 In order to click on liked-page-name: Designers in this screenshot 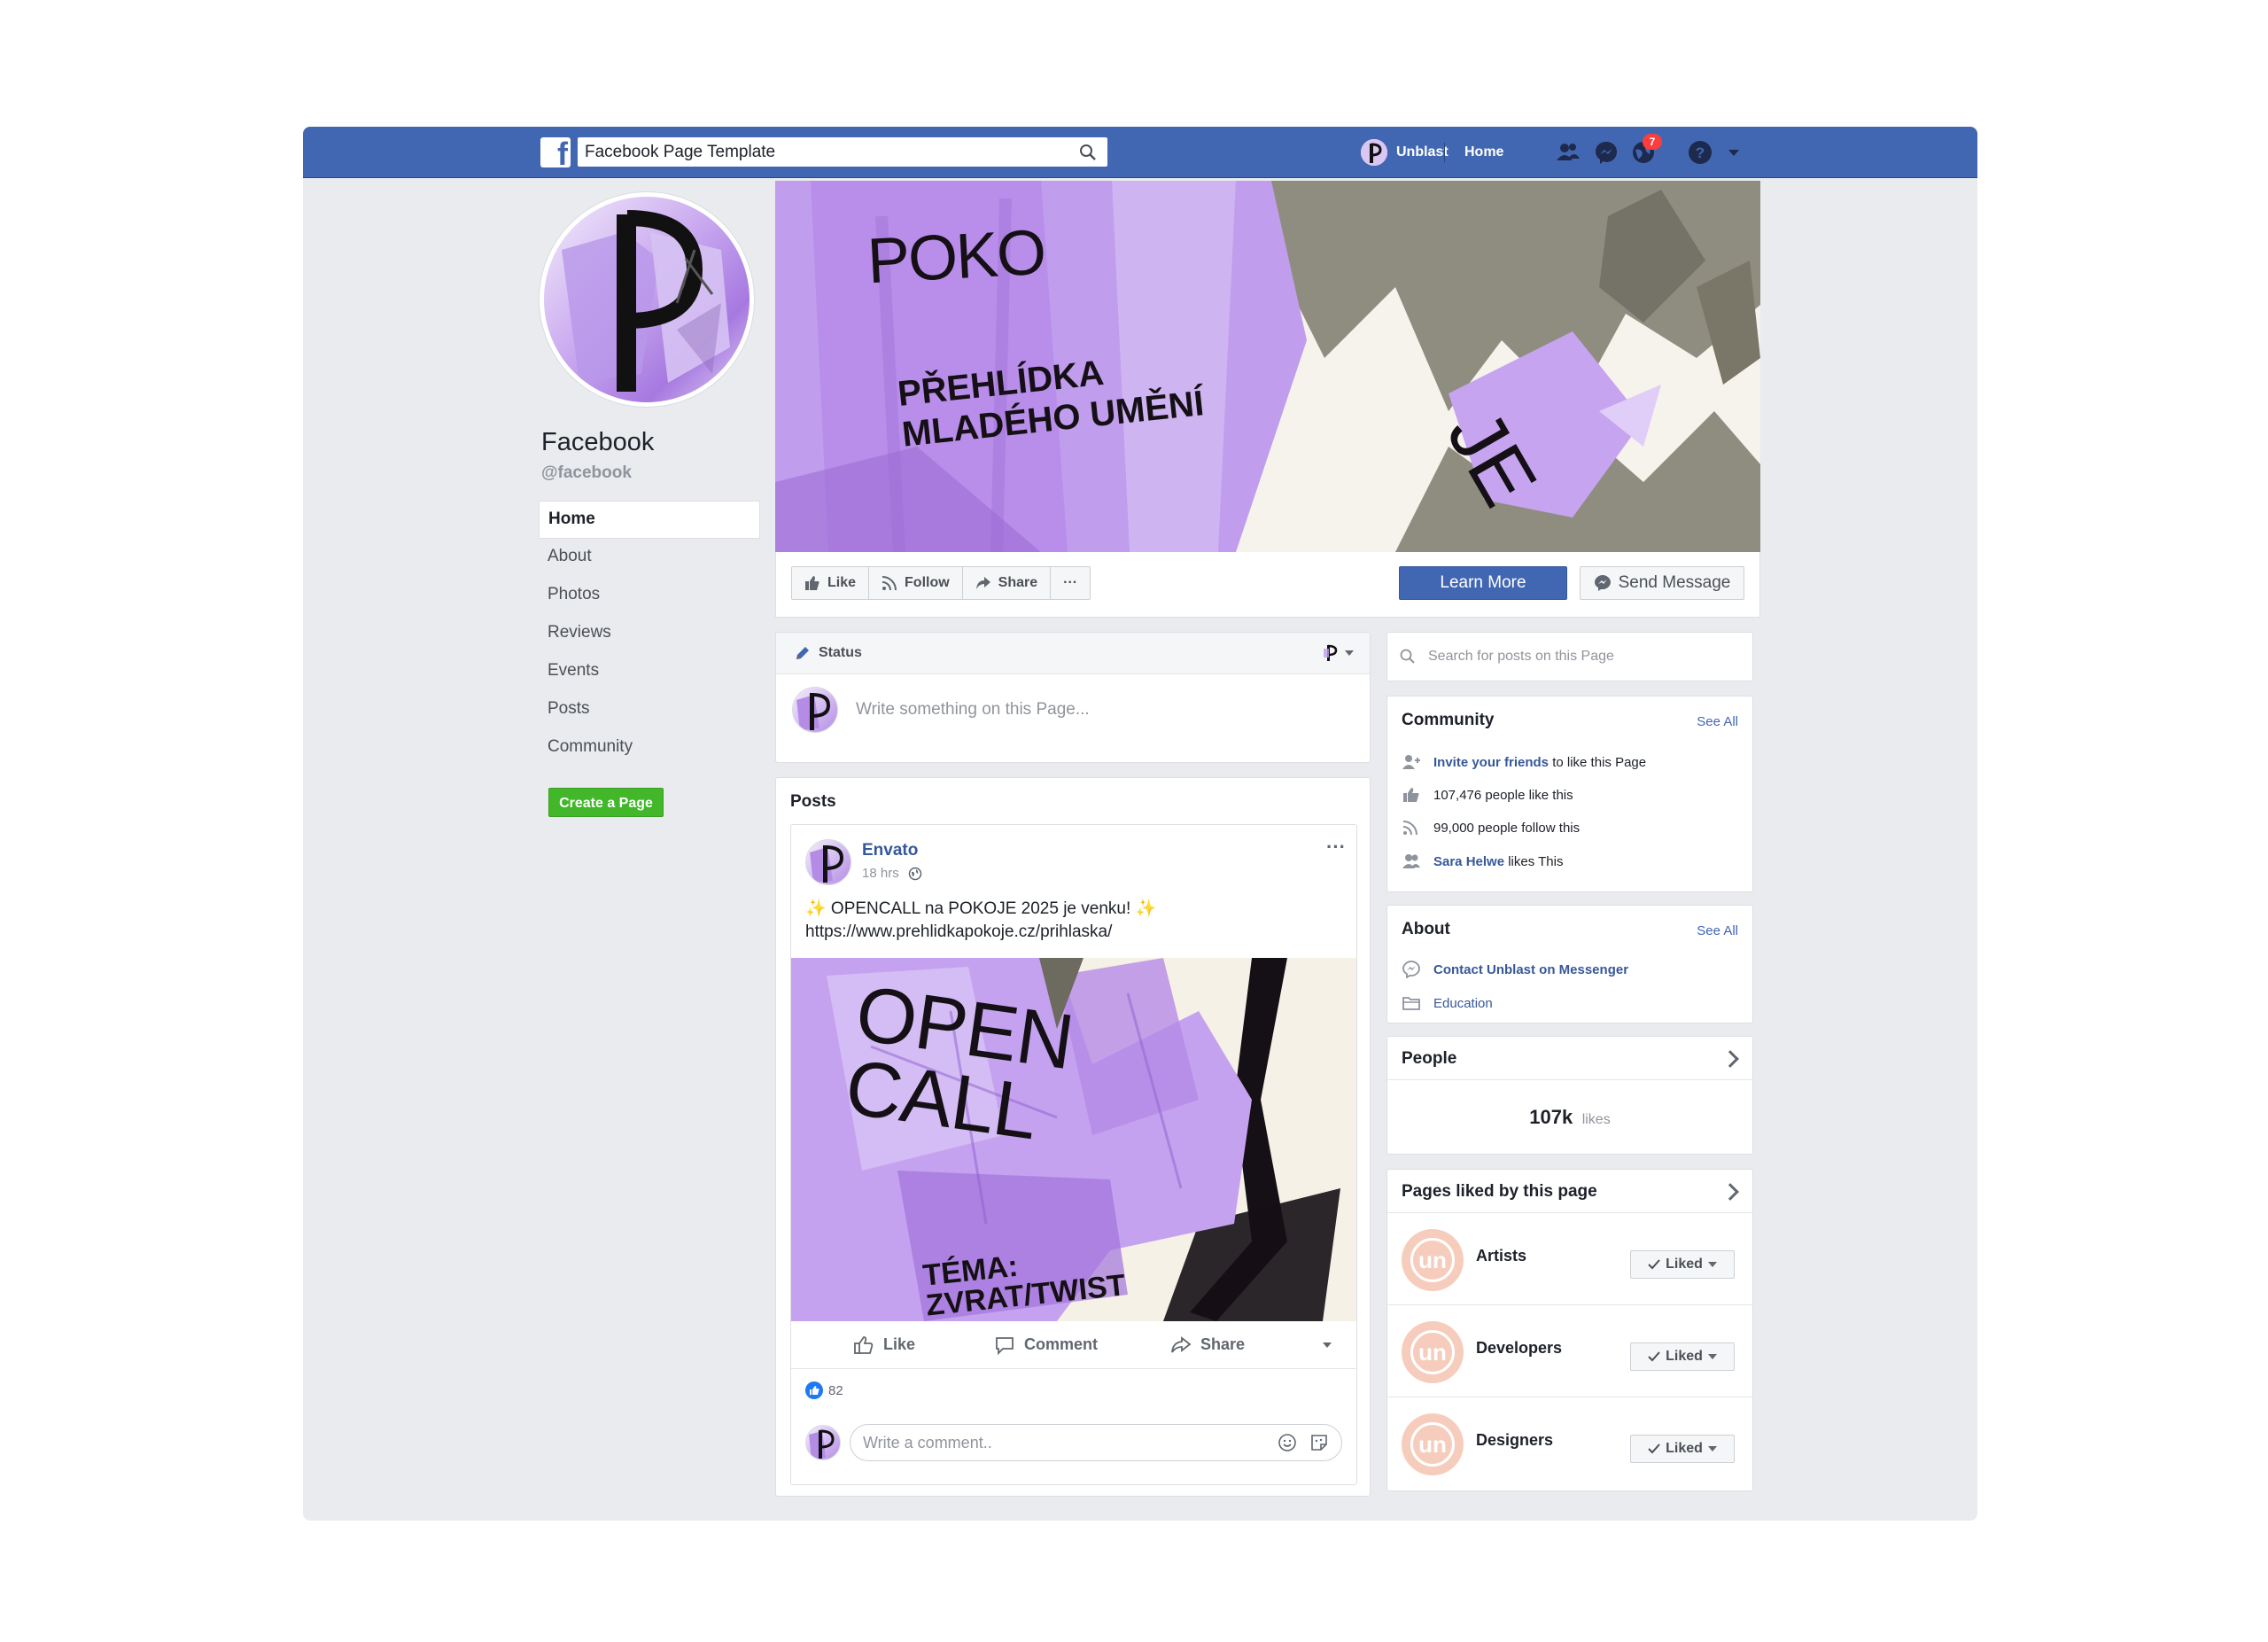, I will do `click(1514, 1440)`.